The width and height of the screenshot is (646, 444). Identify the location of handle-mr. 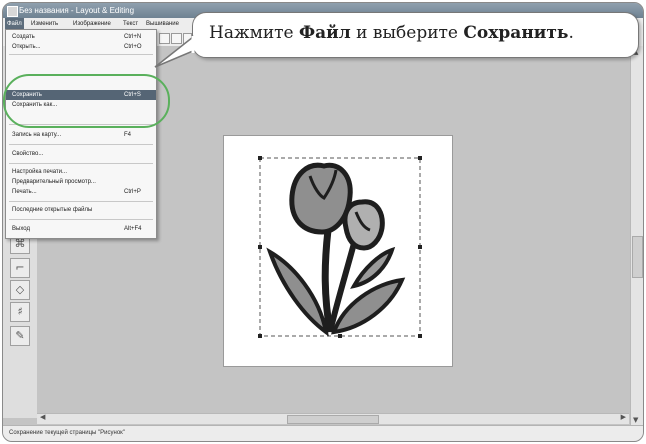
(420, 247).